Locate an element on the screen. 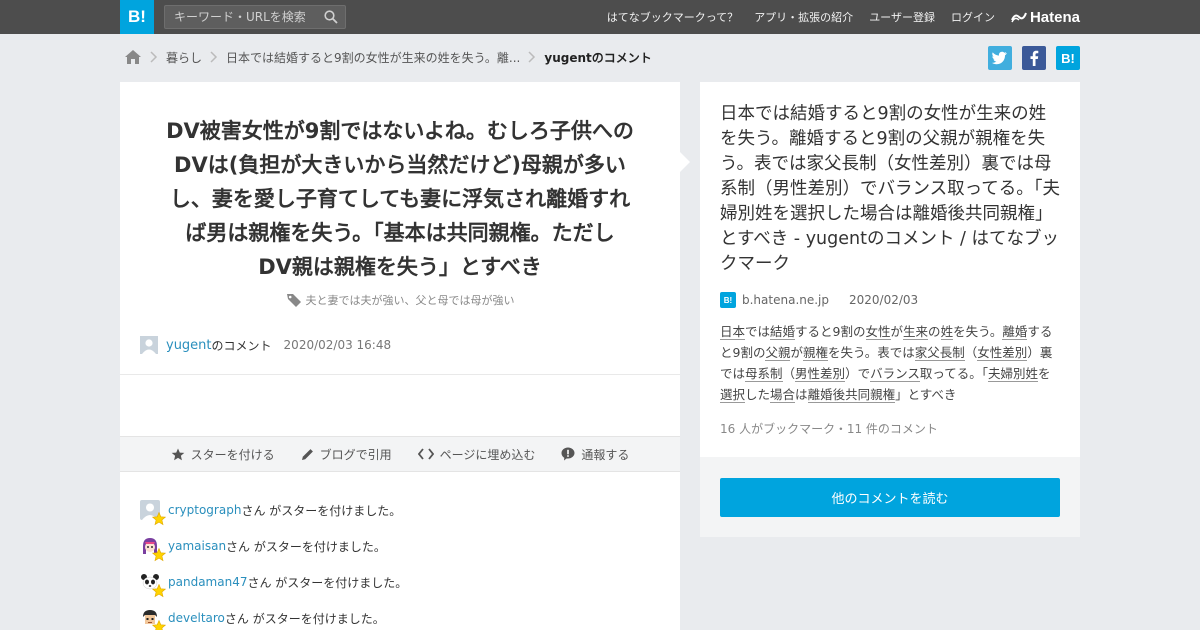 This screenshot has height=630, width=1200. star-user-link: pandaman47 is located at coordinates (207, 582).